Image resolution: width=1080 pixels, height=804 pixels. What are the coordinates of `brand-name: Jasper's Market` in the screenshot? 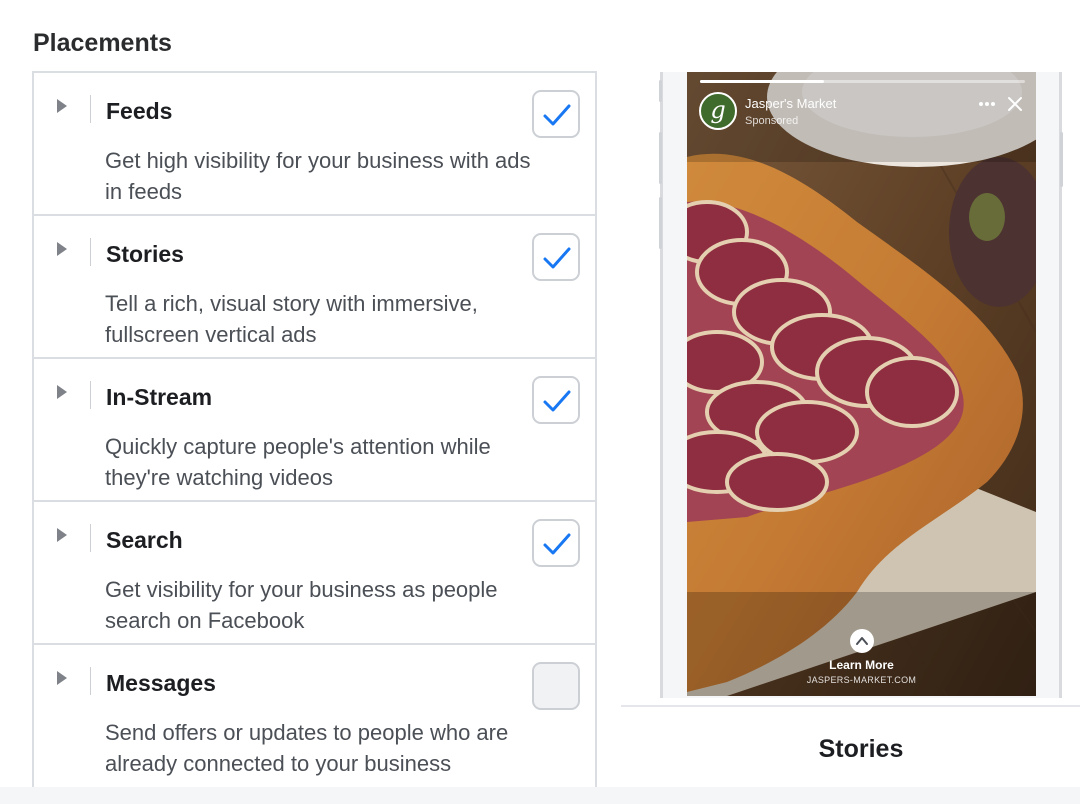 It's located at (790, 103).